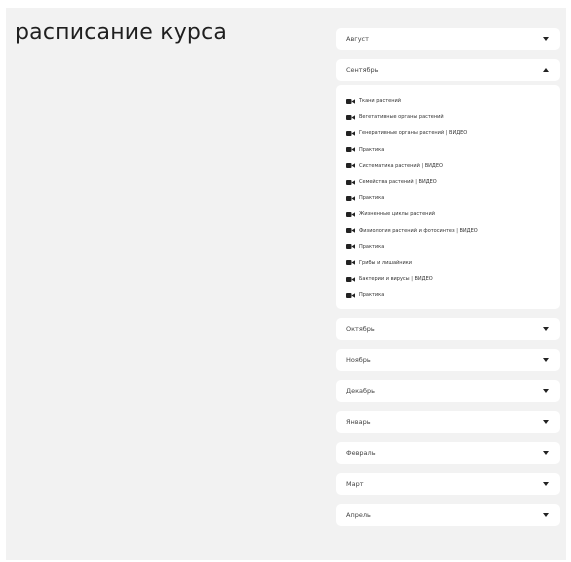 The image size is (571, 562). I want to click on month-august: Август, so click(448, 39).